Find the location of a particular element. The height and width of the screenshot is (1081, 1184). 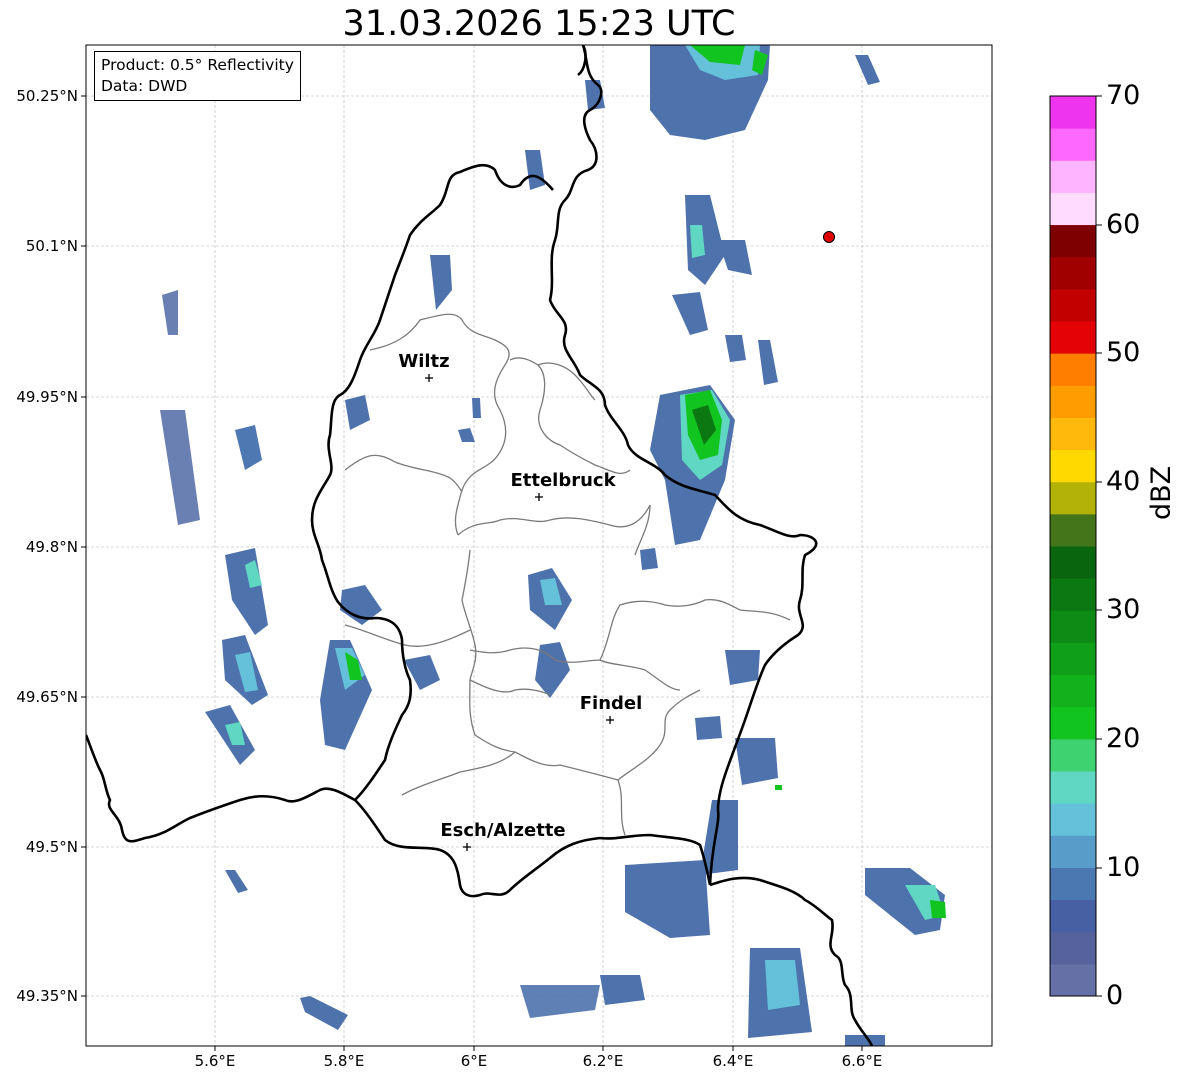

colorbar-tick-label: 50 is located at coordinates (1123, 352).